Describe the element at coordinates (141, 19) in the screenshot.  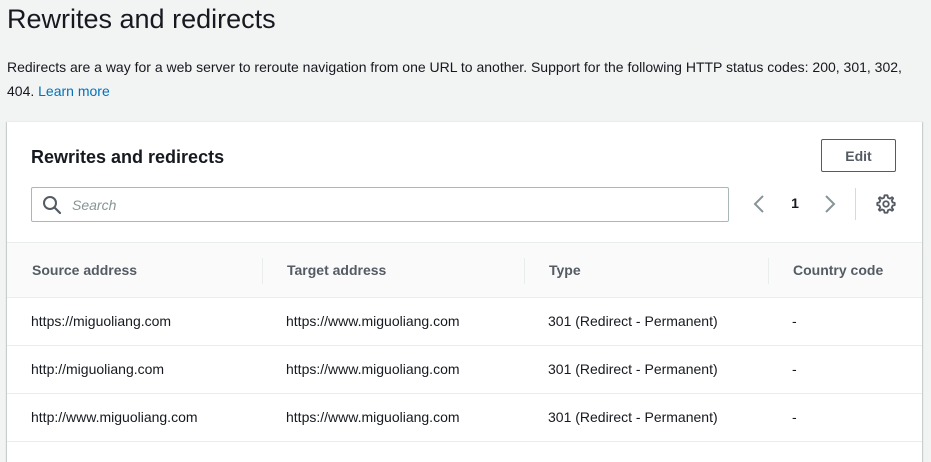
I see `page-title: Rewrites and redirects` at that location.